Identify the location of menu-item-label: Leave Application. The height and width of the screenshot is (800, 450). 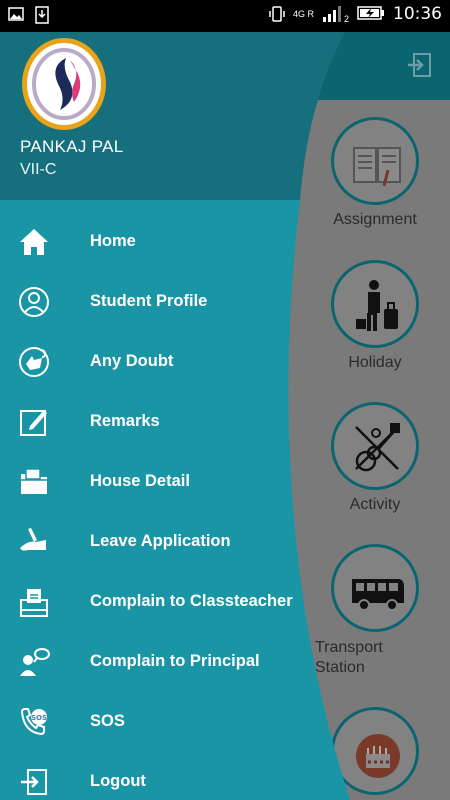
(160, 541).